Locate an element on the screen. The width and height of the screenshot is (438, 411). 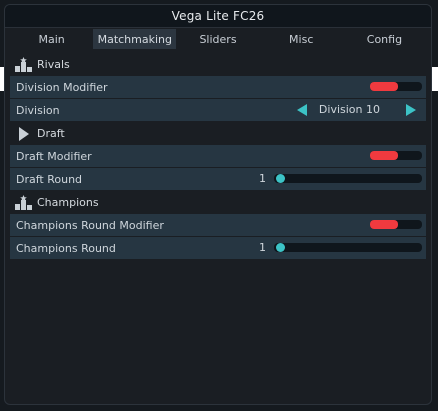
division-next-arrow-icon is located at coordinates (411, 110).